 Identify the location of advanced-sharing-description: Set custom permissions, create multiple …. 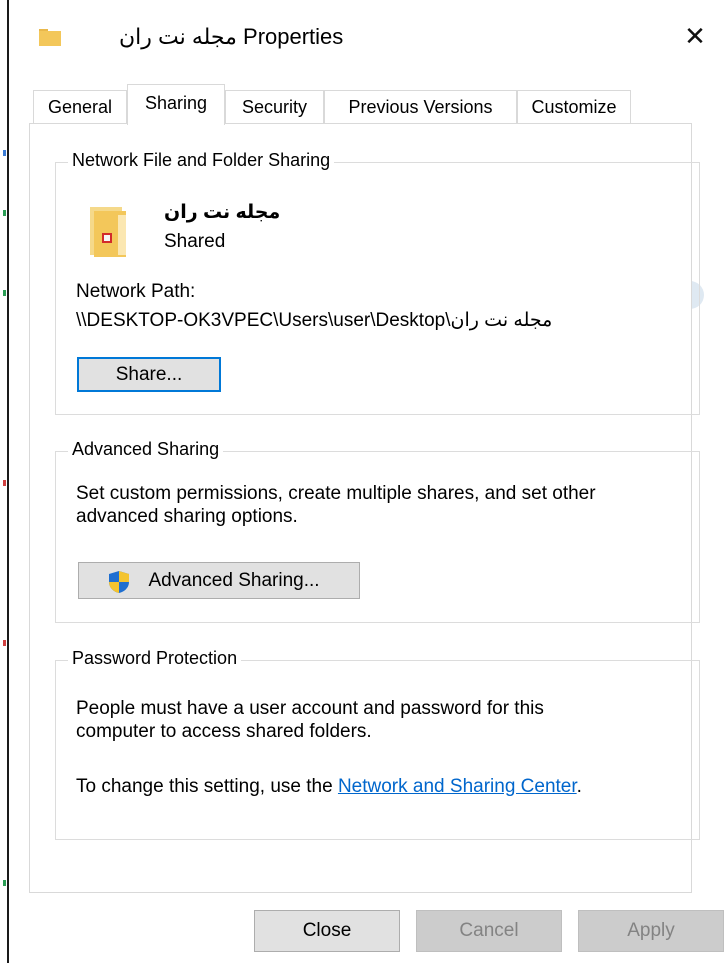
(336, 505).